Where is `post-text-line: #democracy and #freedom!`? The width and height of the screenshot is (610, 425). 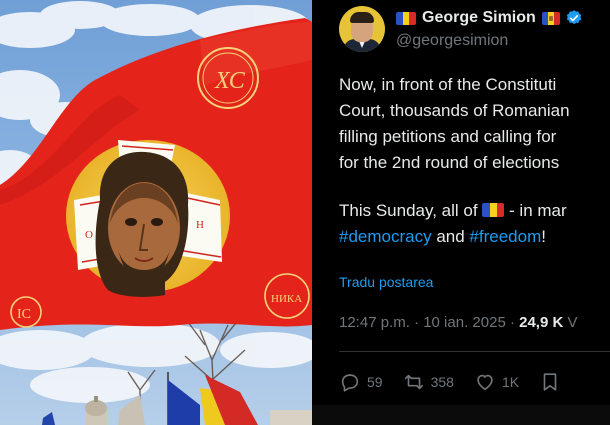 post-text-line: #democracy and #freedom! is located at coordinates (474, 237).